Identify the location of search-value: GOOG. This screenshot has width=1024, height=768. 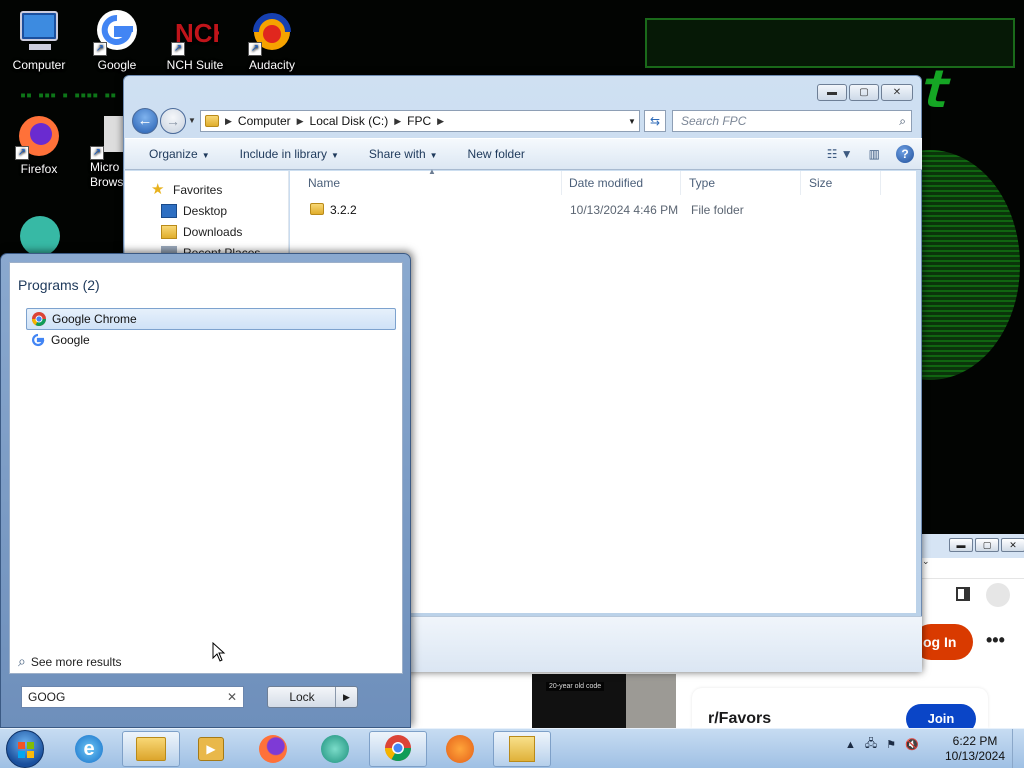
(47, 697).